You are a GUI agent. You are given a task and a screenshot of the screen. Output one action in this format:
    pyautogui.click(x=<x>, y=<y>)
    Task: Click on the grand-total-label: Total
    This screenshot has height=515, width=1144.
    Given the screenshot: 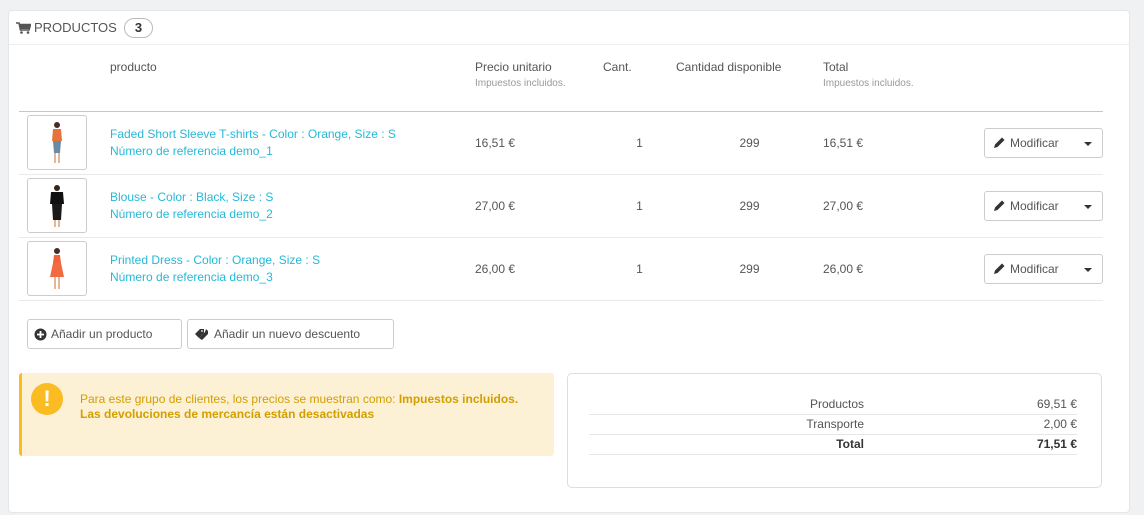 What is the action you would take?
    pyautogui.click(x=726, y=444)
    